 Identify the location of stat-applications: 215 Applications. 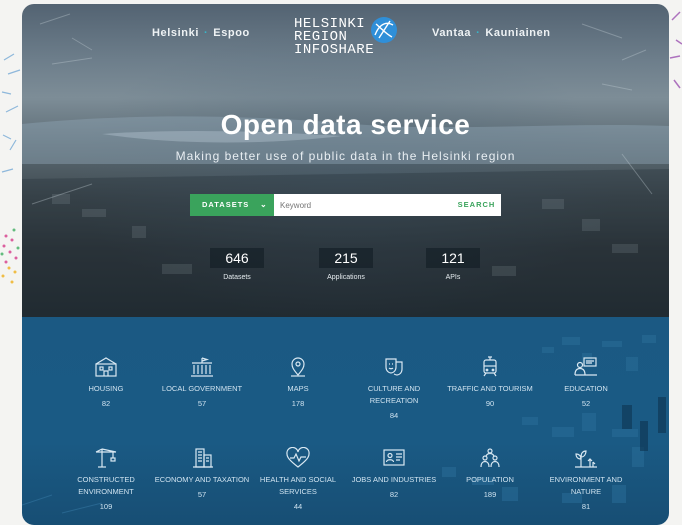
(346, 264).